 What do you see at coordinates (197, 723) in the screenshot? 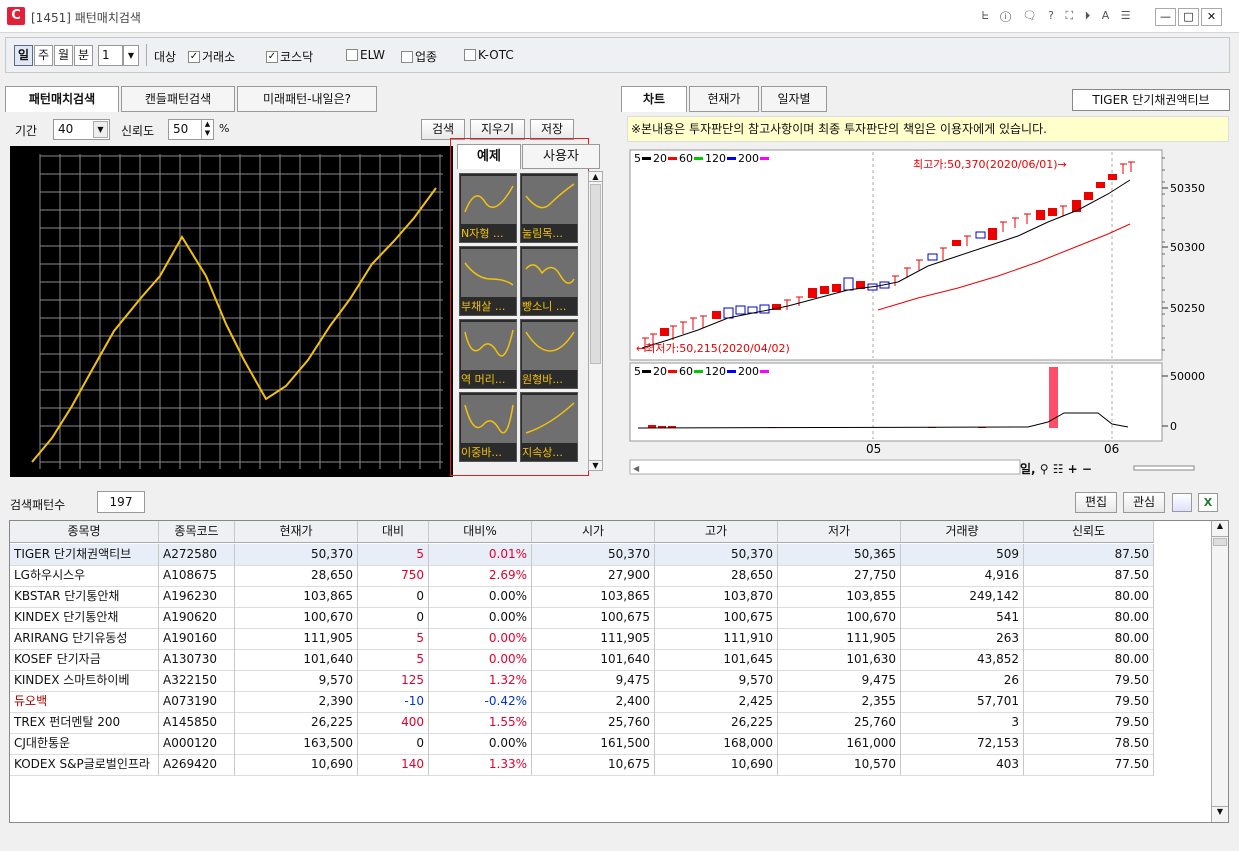
I see `table-cell: A145850` at bounding box center [197, 723].